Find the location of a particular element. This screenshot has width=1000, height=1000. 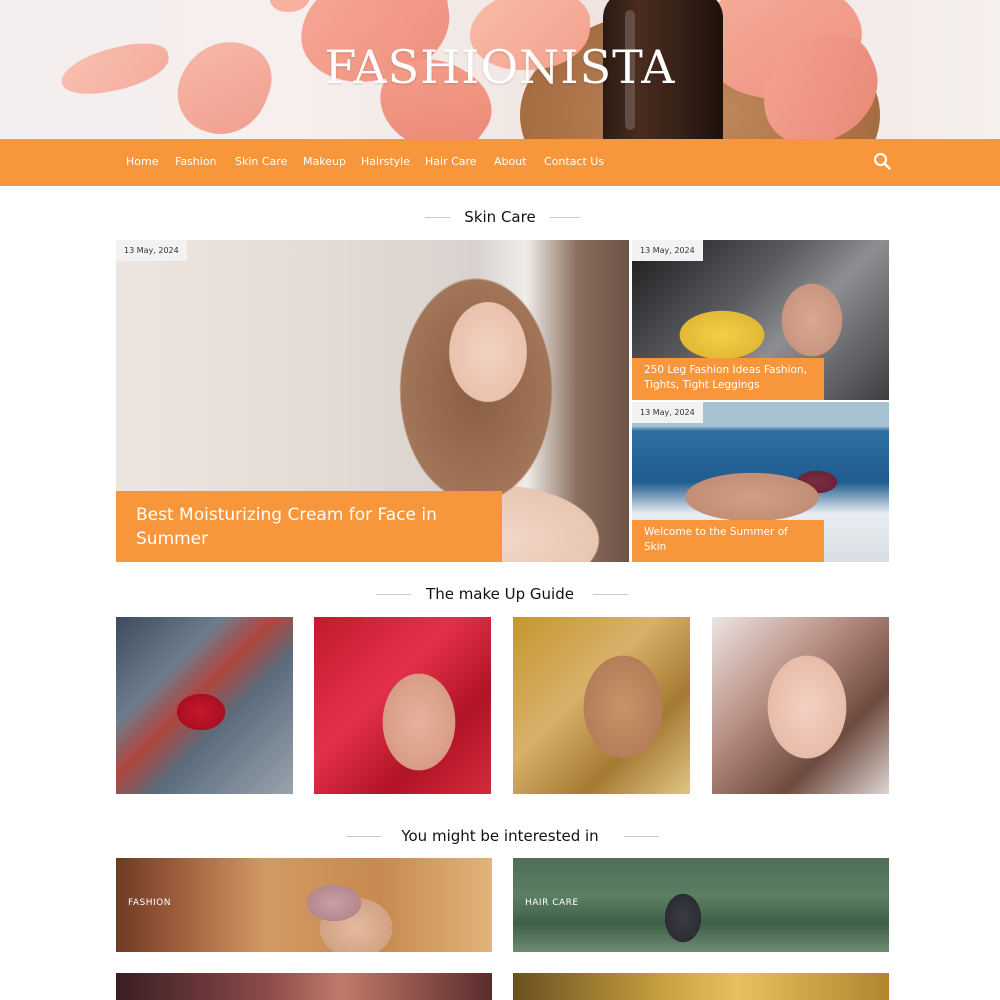

site-logo: FASHIONISTA is located at coordinates (500, 67).